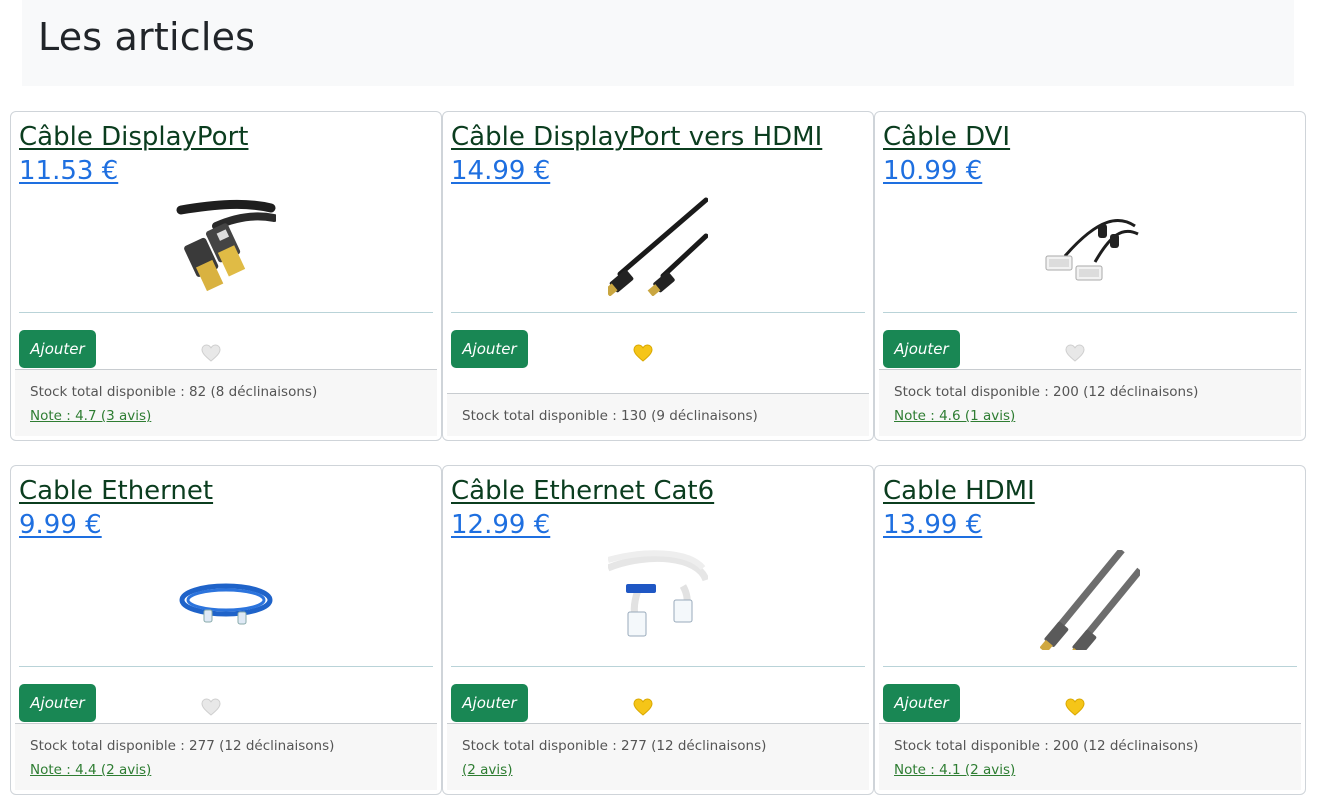 The height and width of the screenshot is (809, 1322). I want to click on page-title: Les articles, so click(147, 37).